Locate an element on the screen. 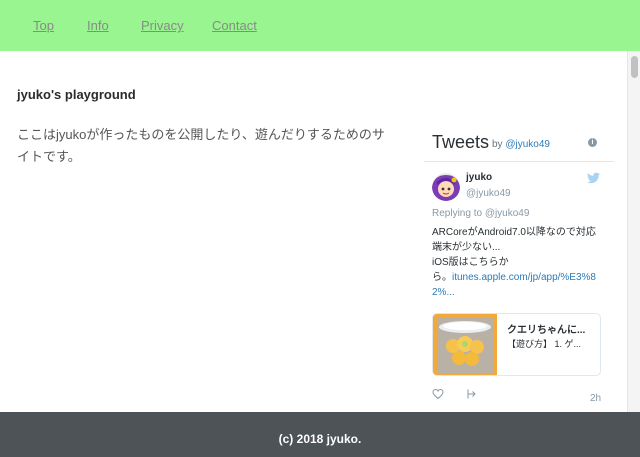  tweet-actions: 2h is located at coordinates (519, 395).